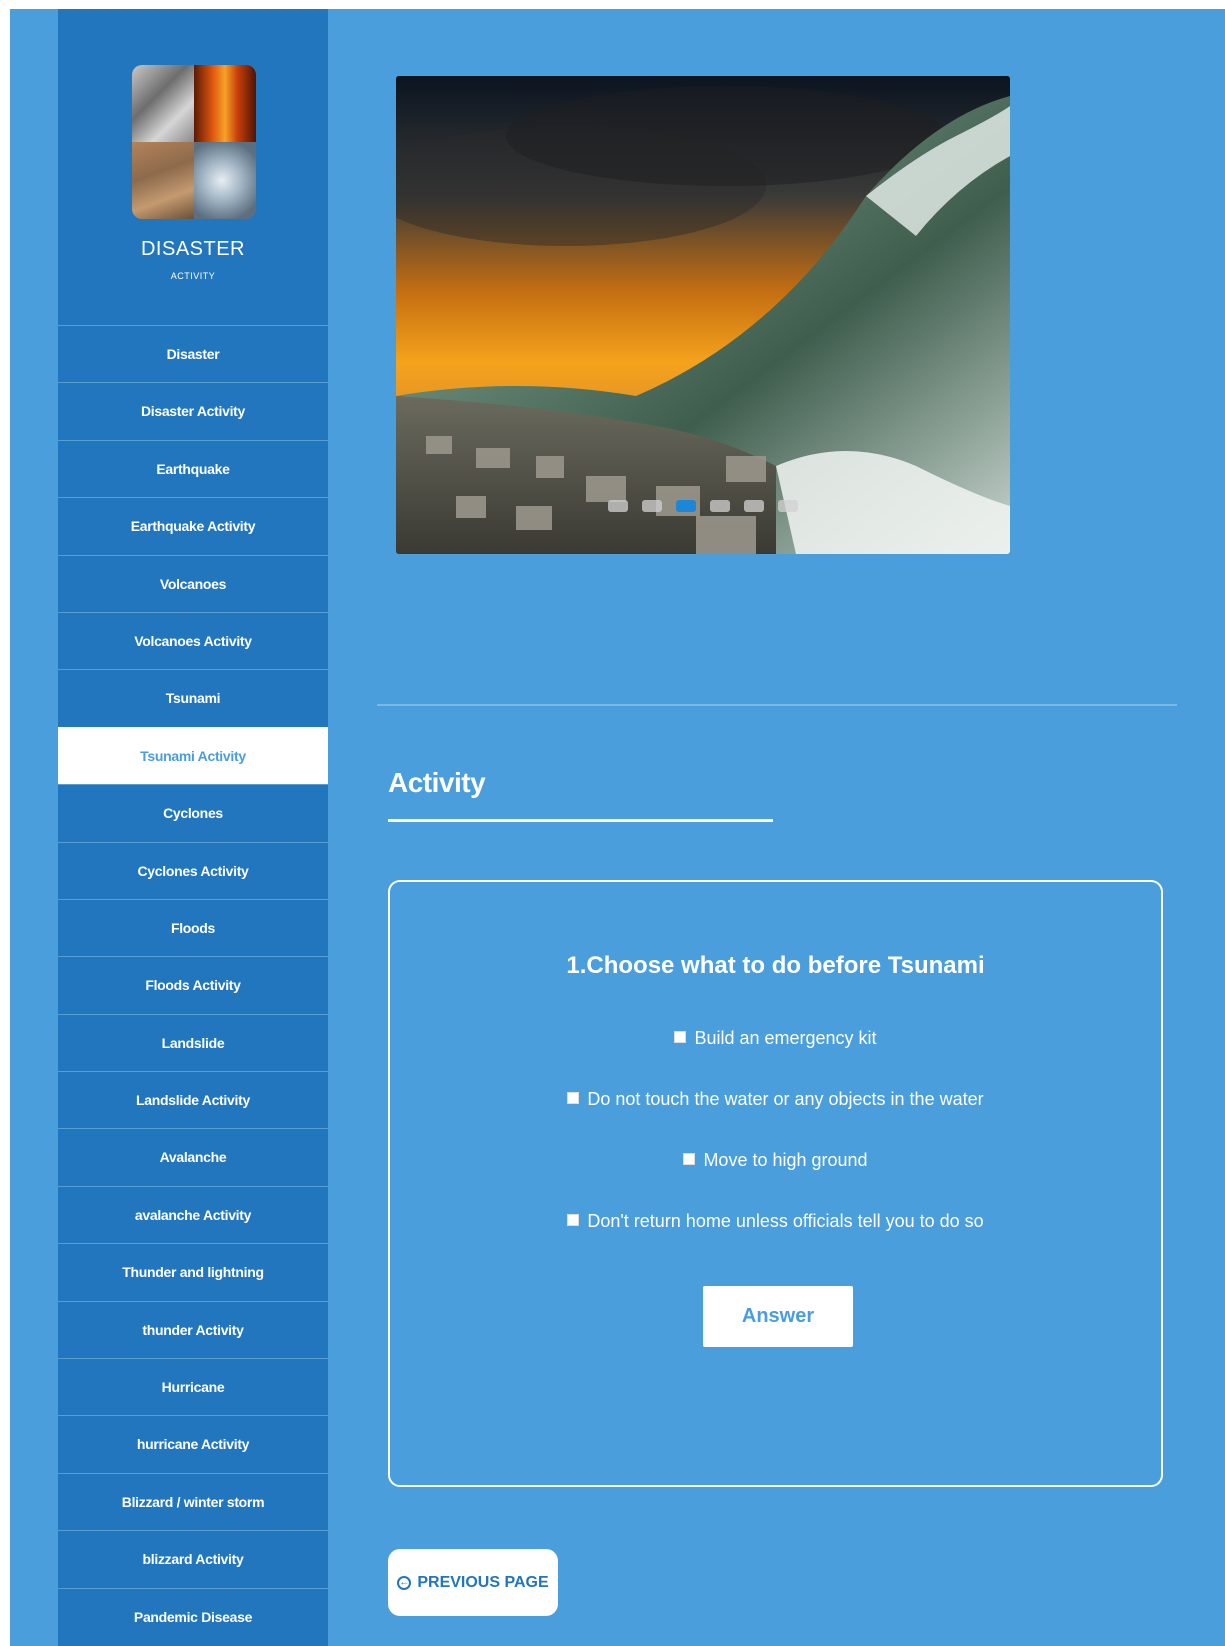  I want to click on sidebar-item-tsunami: Tsunami, so click(193, 697).